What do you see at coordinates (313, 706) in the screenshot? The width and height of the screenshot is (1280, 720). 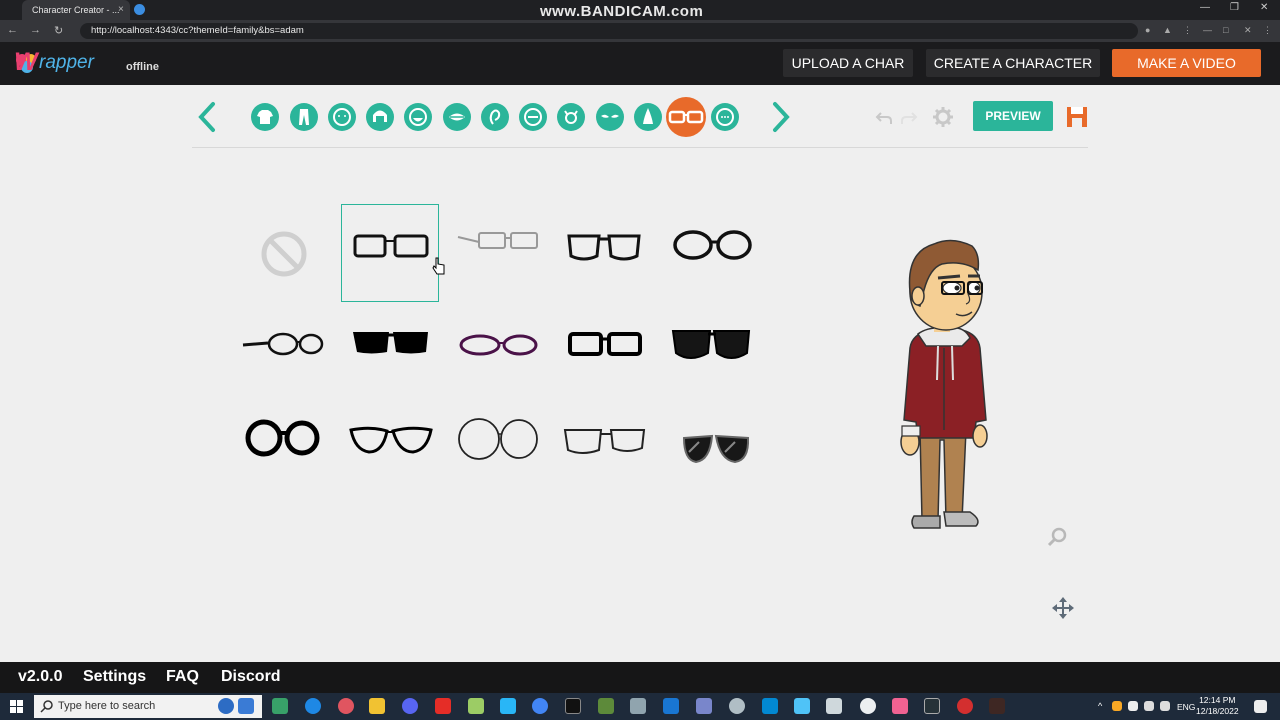 I see `edge-icon` at bounding box center [313, 706].